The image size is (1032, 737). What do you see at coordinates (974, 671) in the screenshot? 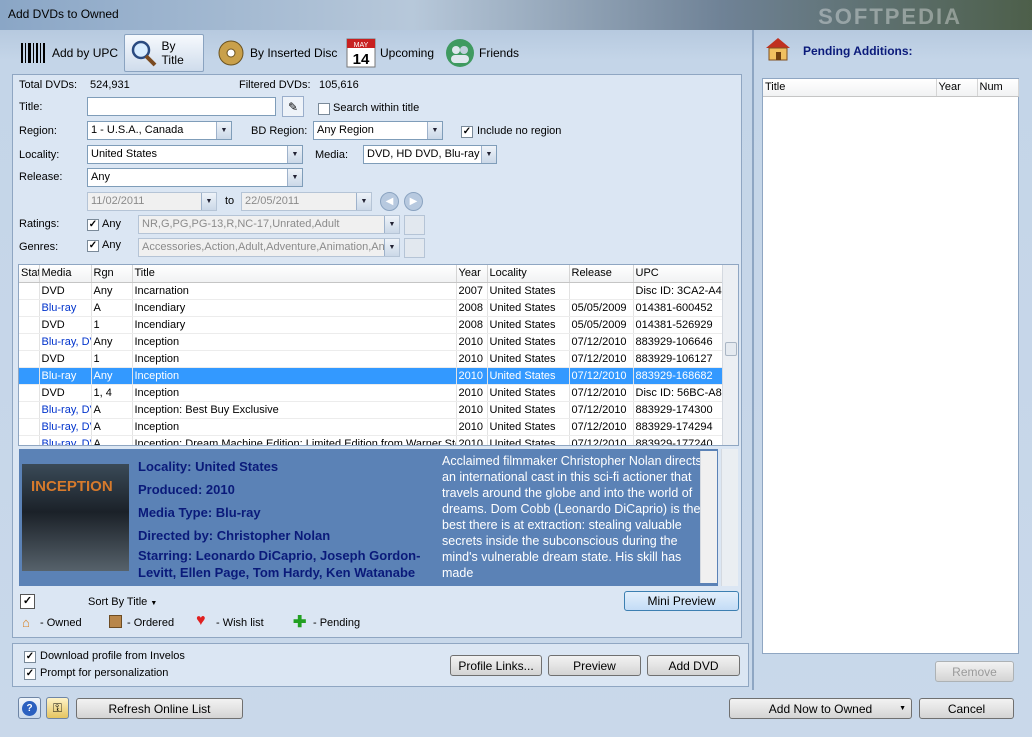
I see `remove-button: Remove` at bounding box center [974, 671].